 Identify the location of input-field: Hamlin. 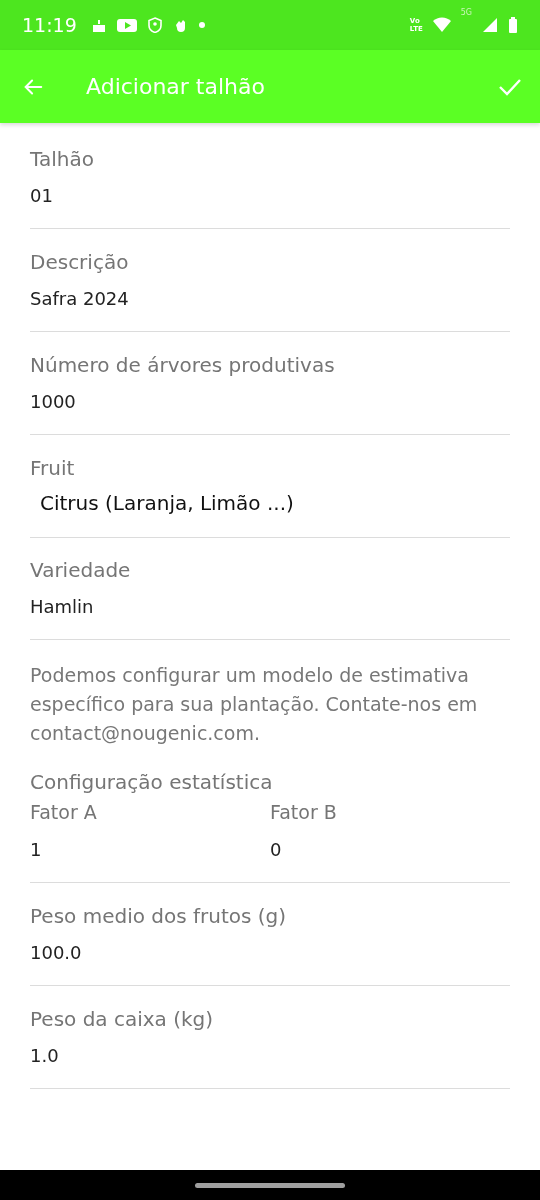
(270, 607).